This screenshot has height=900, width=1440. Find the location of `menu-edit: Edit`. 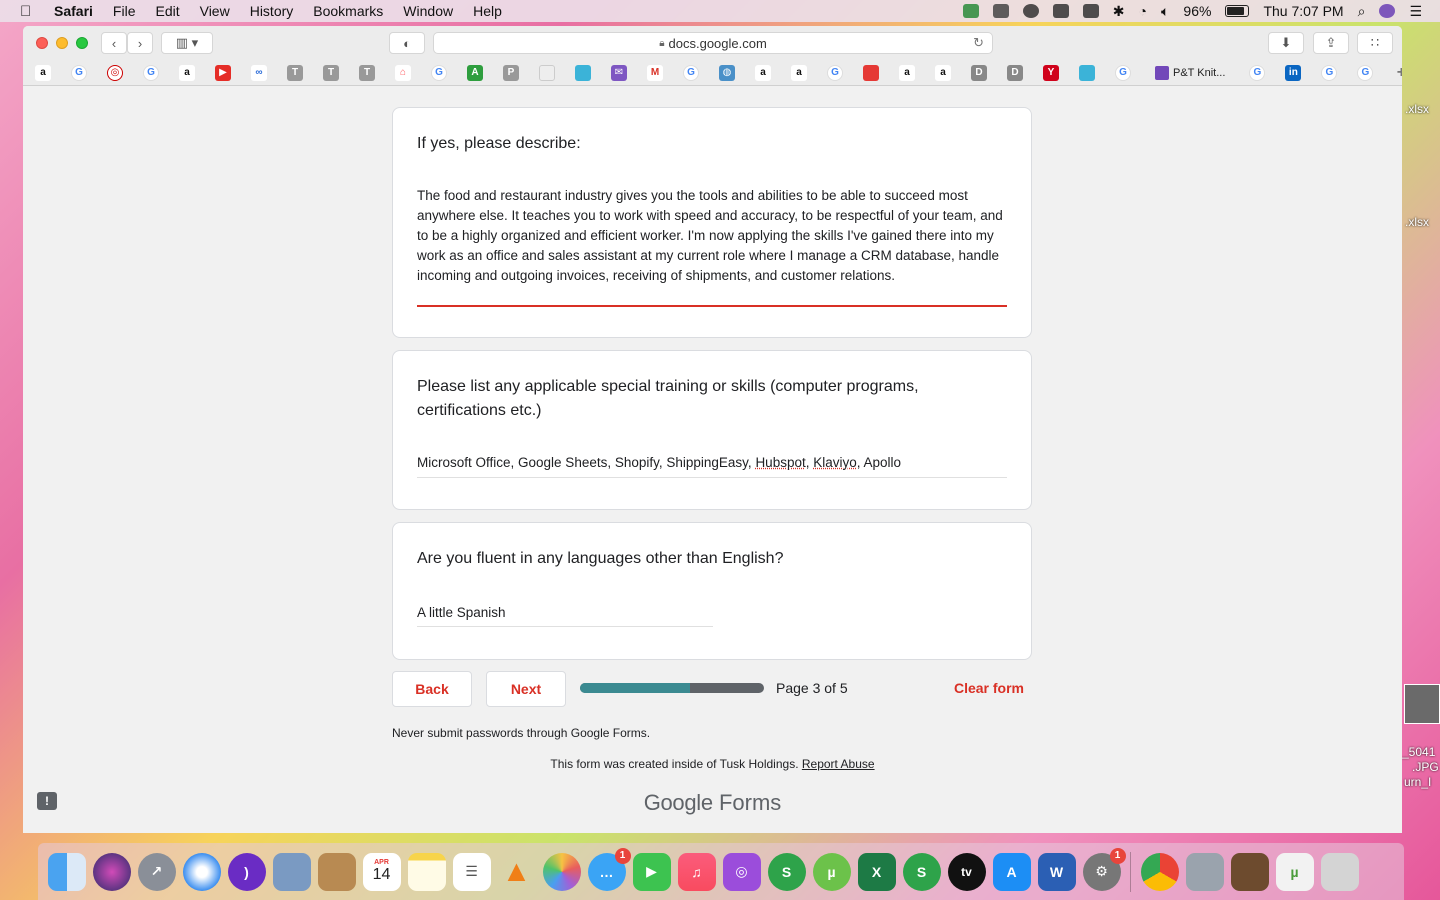

menu-edit: Edit is located at coordinates (167, 11).